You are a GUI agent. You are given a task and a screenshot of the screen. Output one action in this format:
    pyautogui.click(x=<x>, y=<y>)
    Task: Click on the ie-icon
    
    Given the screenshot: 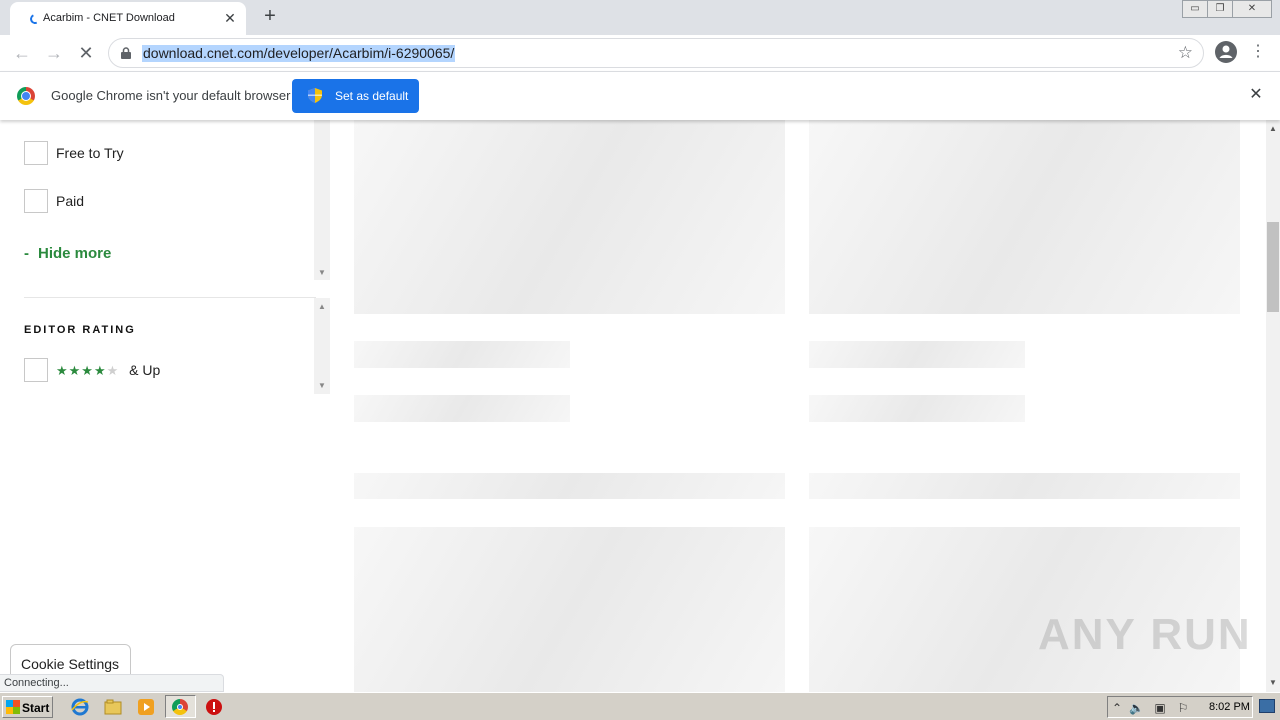 What is the action you would take?
    pyautogui.click(x=80, y=707)
    